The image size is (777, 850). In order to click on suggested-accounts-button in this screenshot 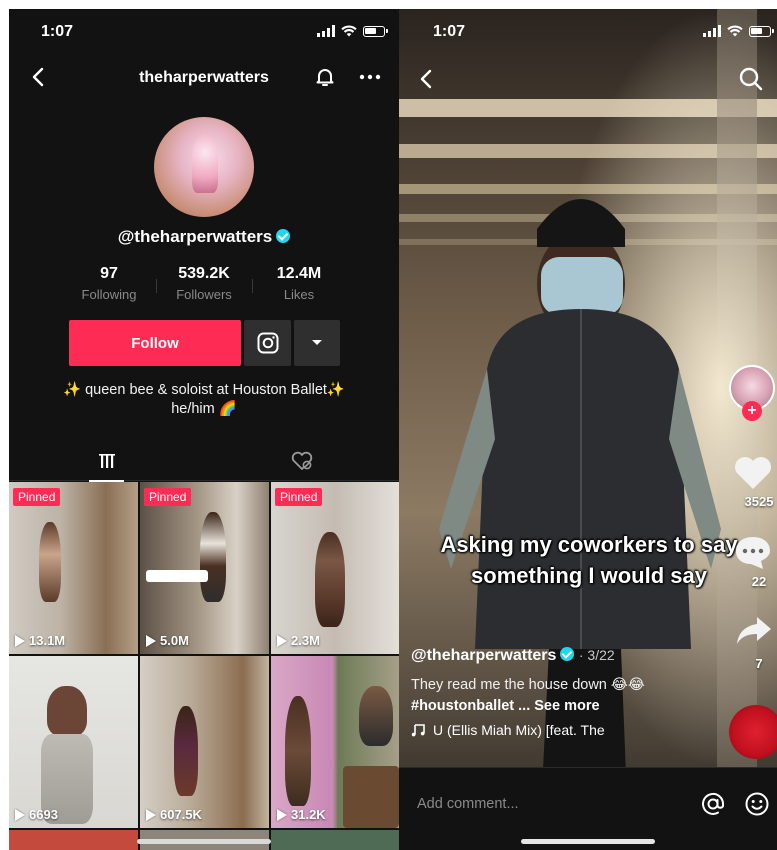, I will do `click(317, 343)`.